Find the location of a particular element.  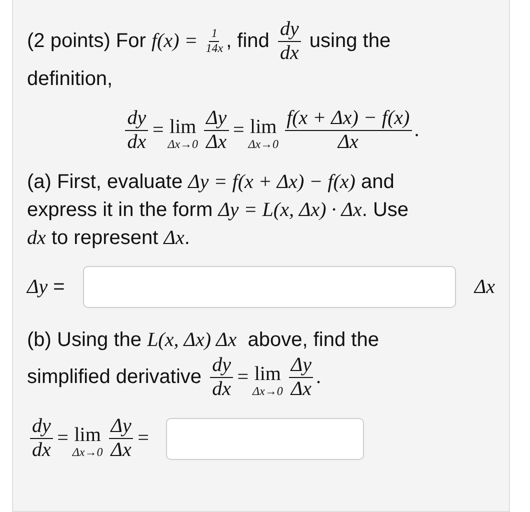

question-text: . is located at coordinates (187, 238).